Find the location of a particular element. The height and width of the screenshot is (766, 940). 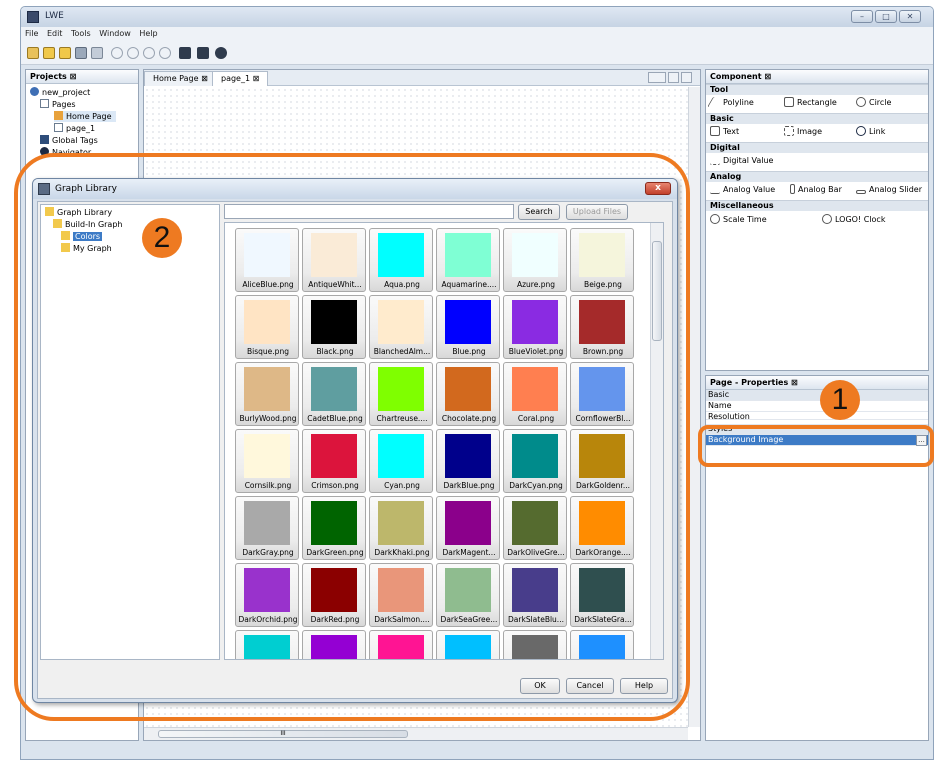

analog-value-icon is located at coordinates (715, 189).